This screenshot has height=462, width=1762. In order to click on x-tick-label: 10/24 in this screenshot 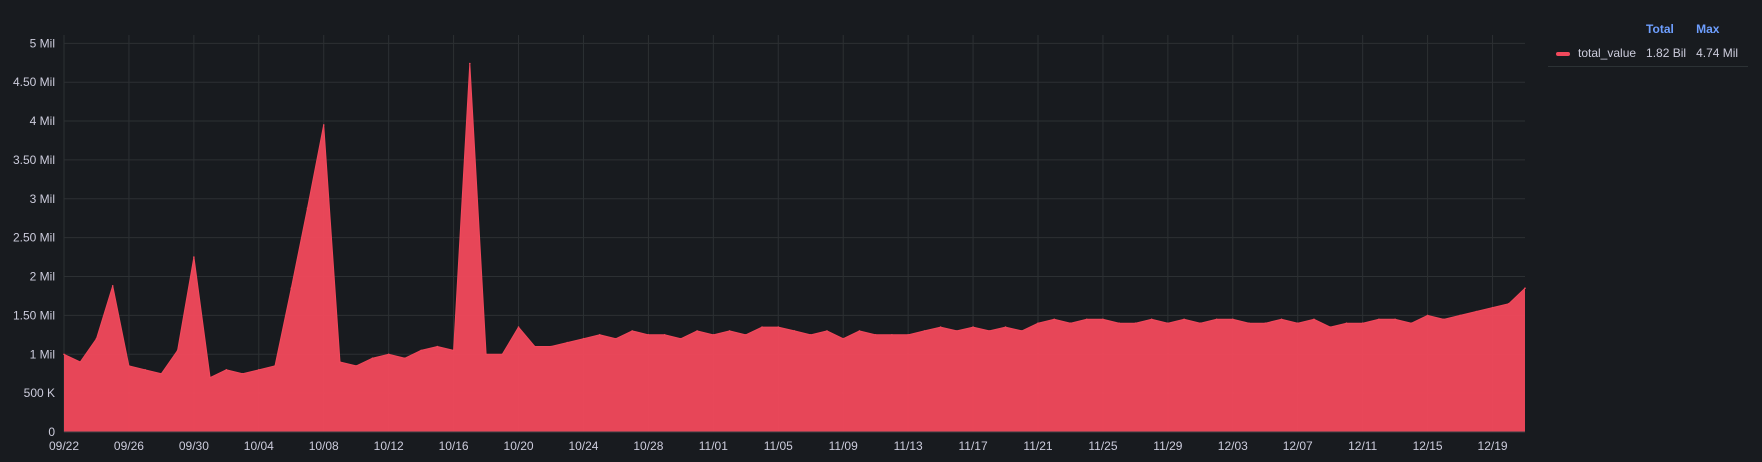, I will do `click(583, 446)`.